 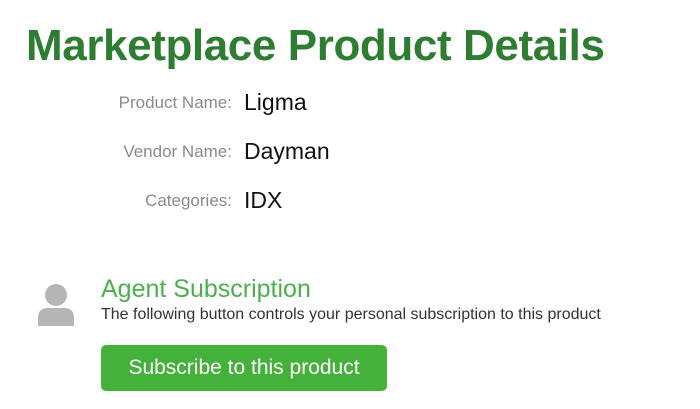 I want to click on categories-row: Categories: IDX, so click(x=350, y=200).